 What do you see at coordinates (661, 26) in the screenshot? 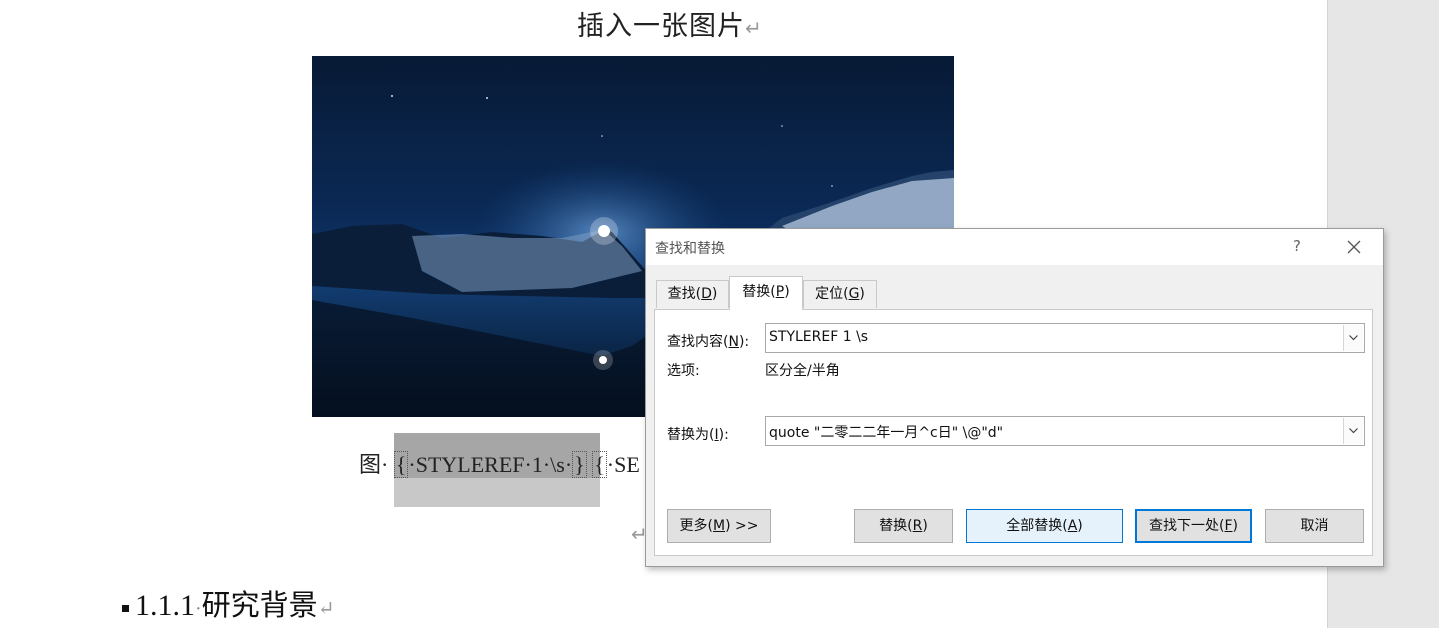
I see `heading-text: 插入一张图片` at bounding box center [661, 26].